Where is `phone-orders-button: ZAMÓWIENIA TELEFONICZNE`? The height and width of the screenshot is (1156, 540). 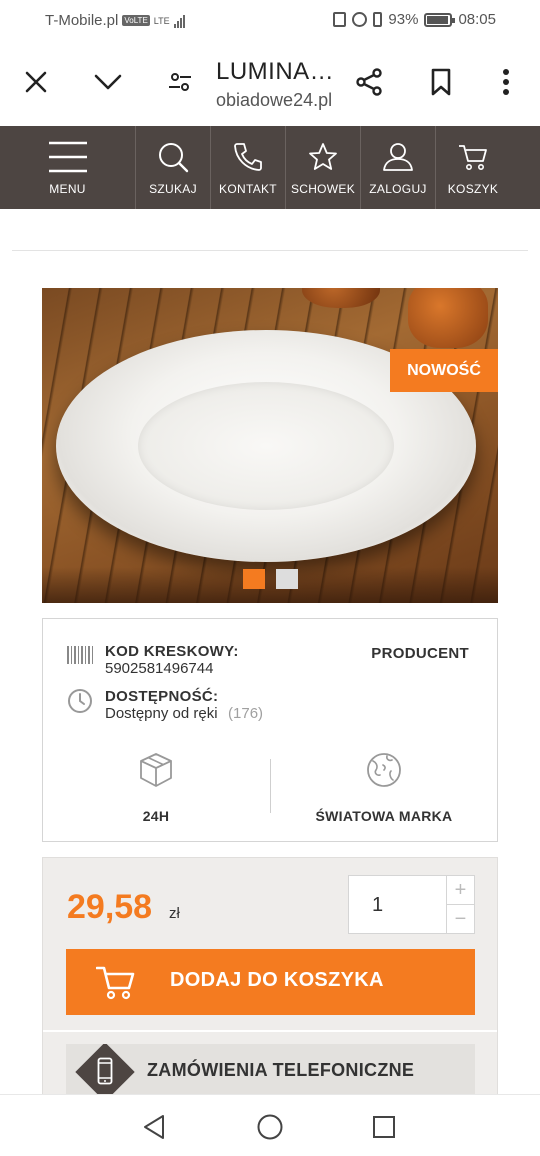 phone-orders-button: ZAMÓWIENIA TELEFONICZNE is located at coordinates (270, 1070).